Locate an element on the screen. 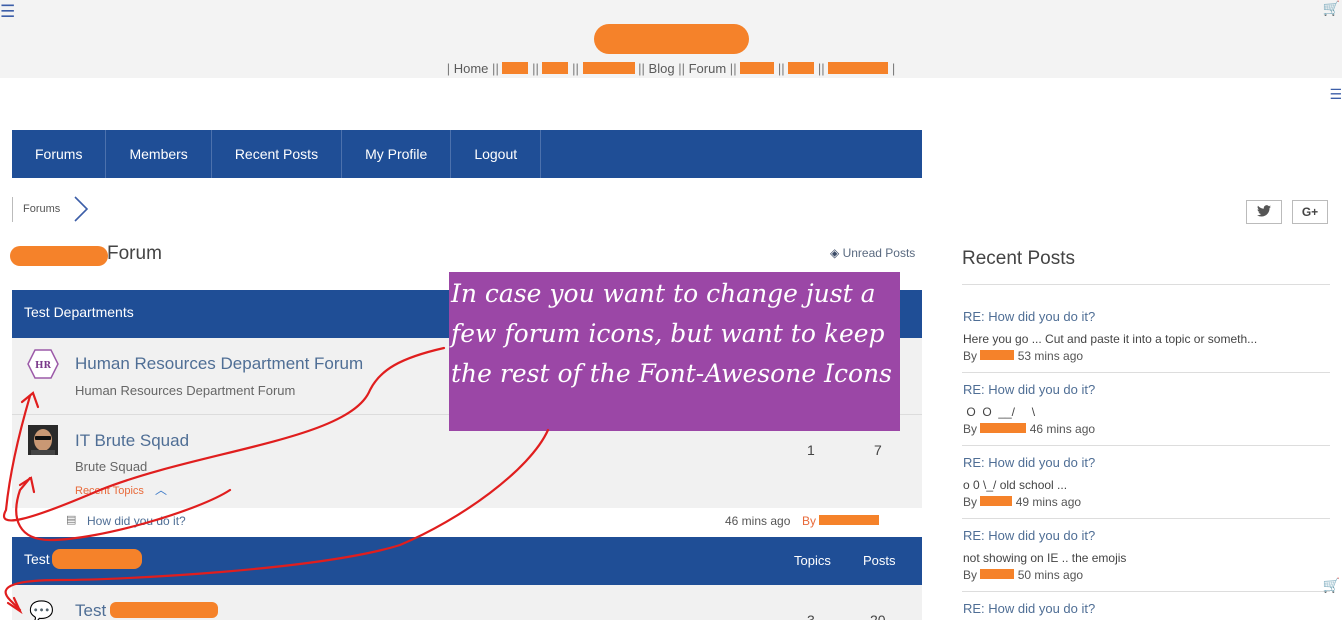 Image resolution: width=1342 pixels, height=620 pixels. recent-post-item: RE: How did you do it? is located at coordinates (1147, 608).